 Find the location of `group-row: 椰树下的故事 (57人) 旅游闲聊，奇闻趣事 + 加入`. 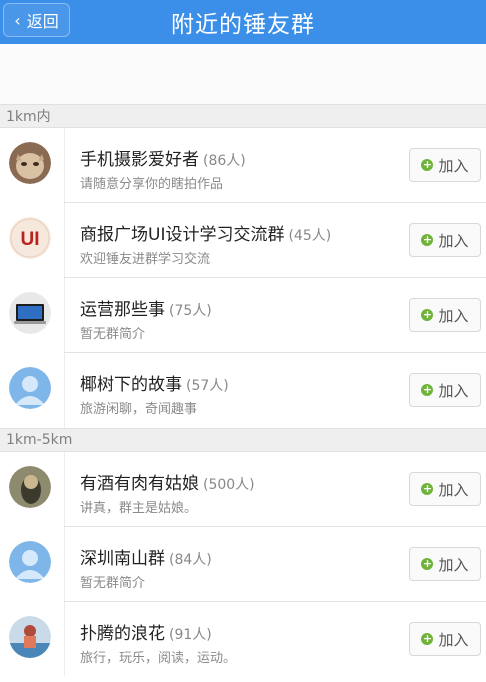

group-row: 椰树下的故事 (57人) 旅游闲聊，奇闻趣事 + 加入 is located at coordinates (243, 390).